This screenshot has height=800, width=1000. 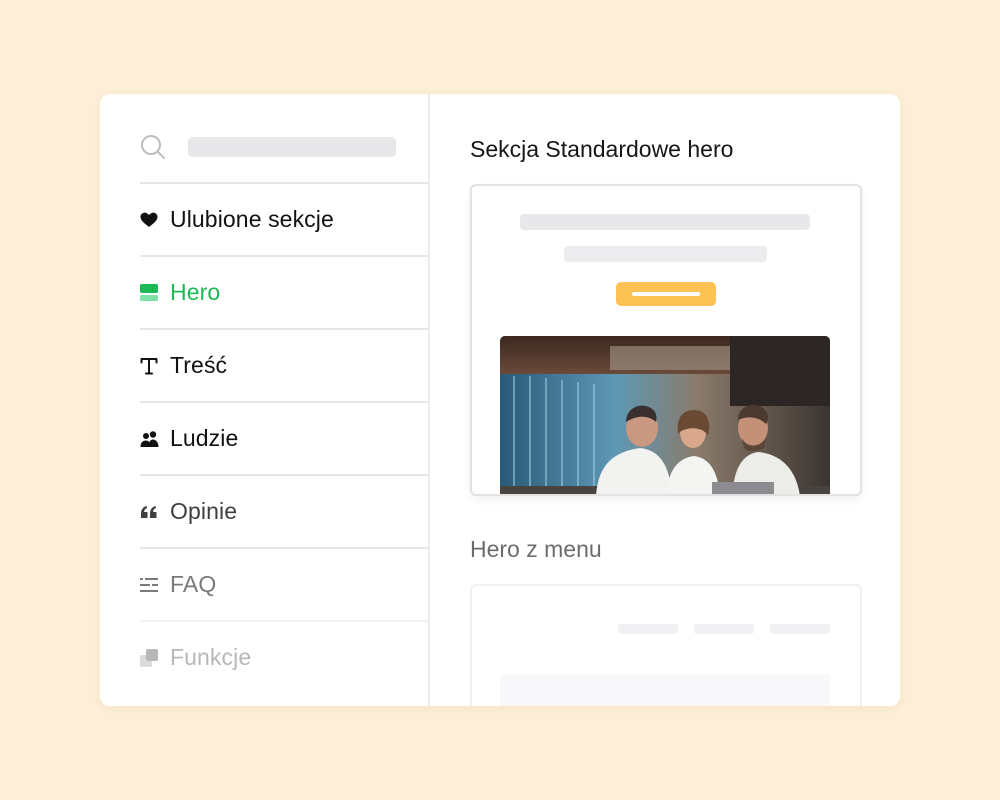 I want to click on sidebar-item-label: FAQ, so click(x=193, y=584).